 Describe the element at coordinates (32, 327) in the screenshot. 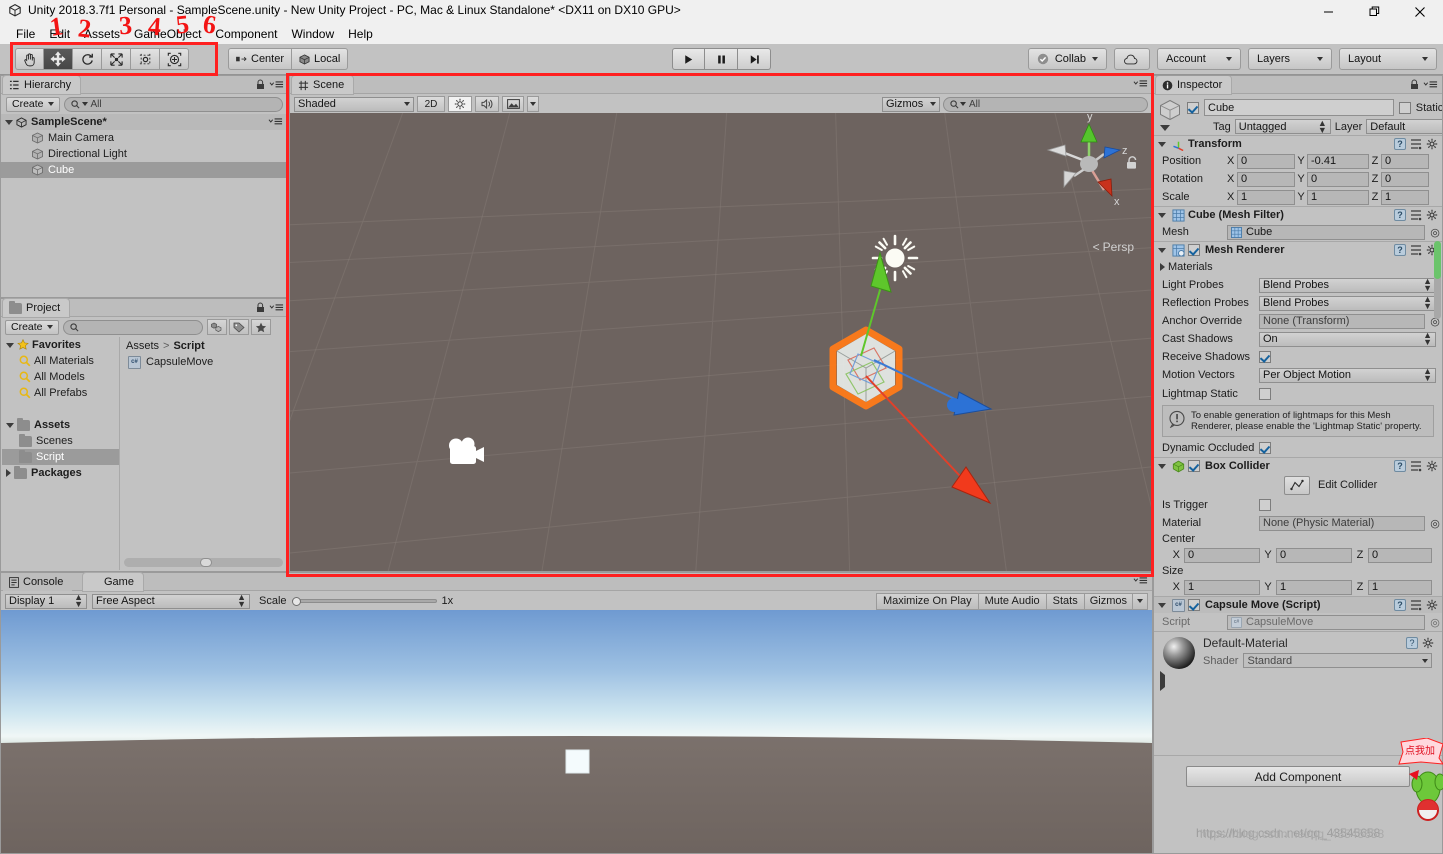

I see `project-create-button: Create` at that location.